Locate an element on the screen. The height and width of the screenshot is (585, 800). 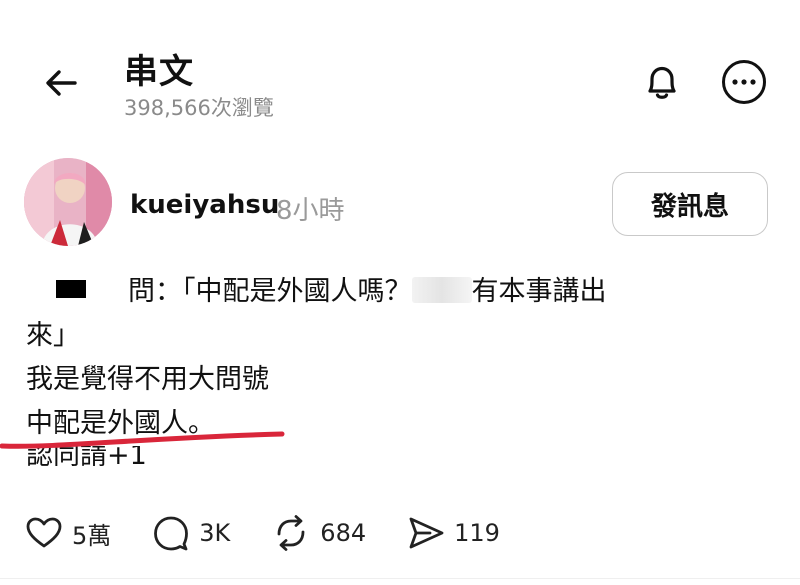
post-line-3: 我是覺得不用大問號 is located at coordinates (147, 379).